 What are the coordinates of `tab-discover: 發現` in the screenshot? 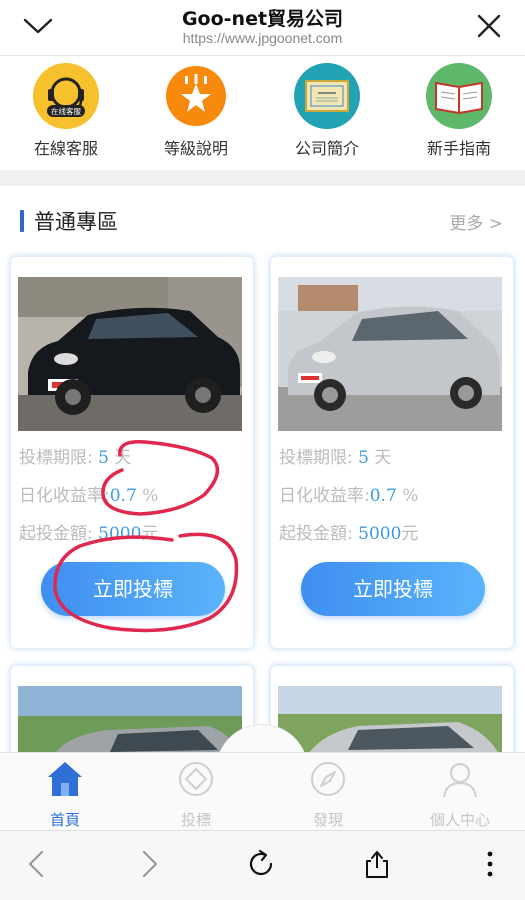 It's located at (328, 794).